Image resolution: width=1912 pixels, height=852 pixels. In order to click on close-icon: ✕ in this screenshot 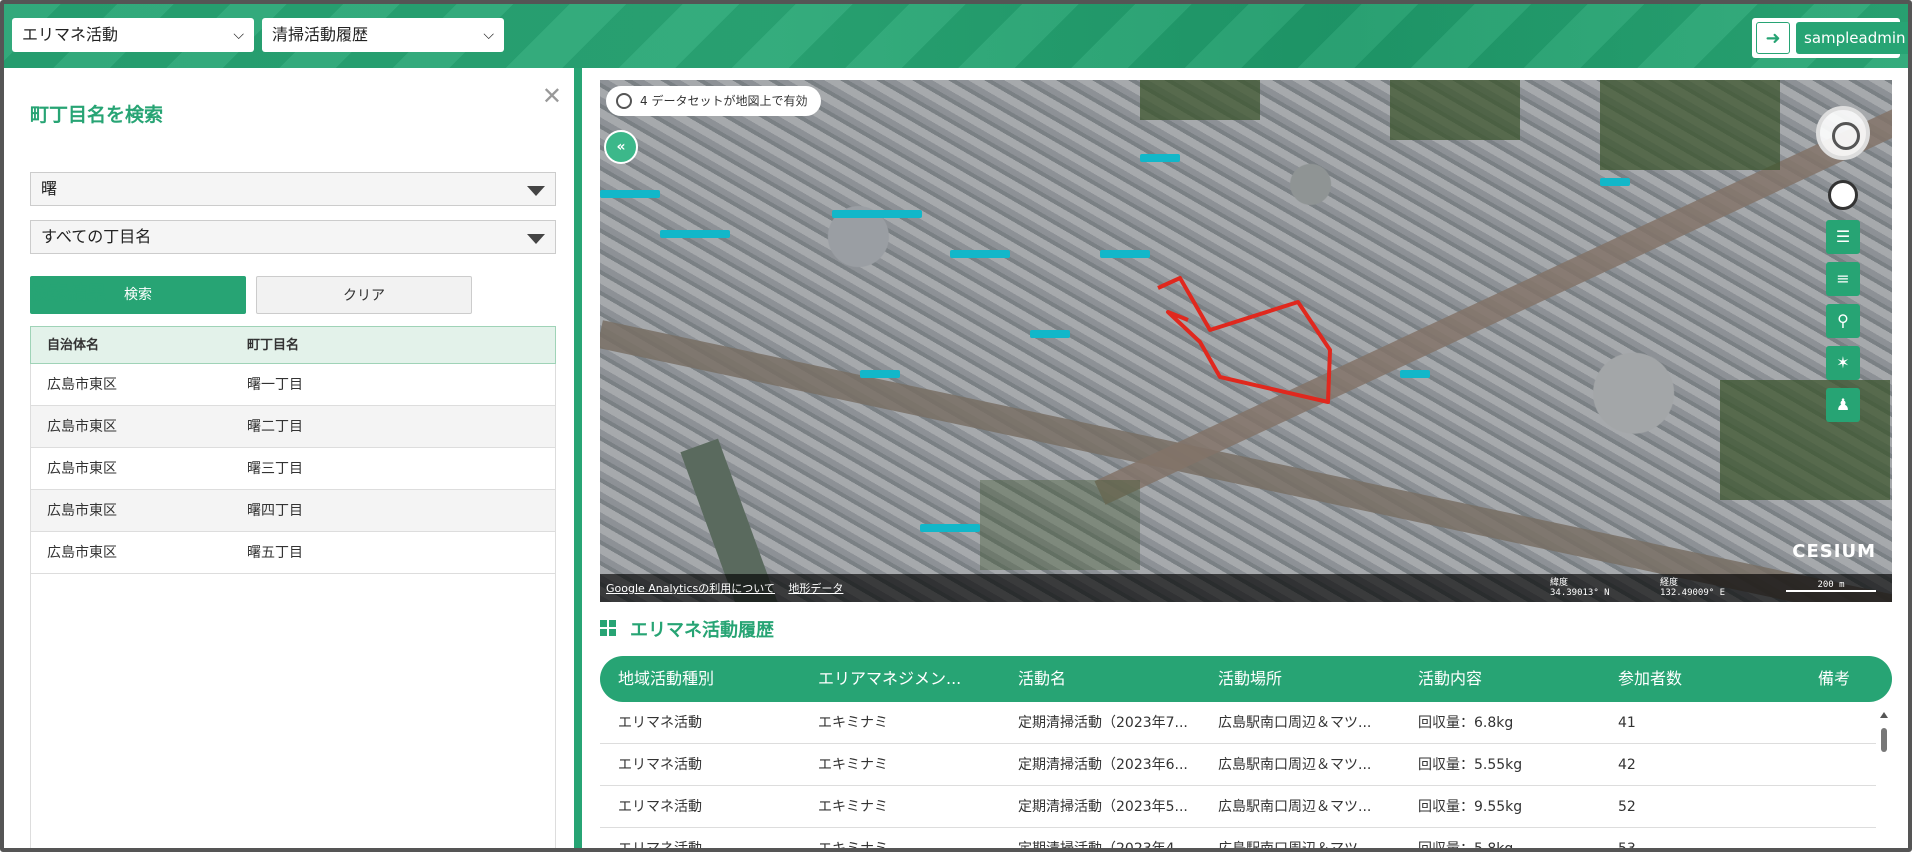, I will do `click(552, 96)`.